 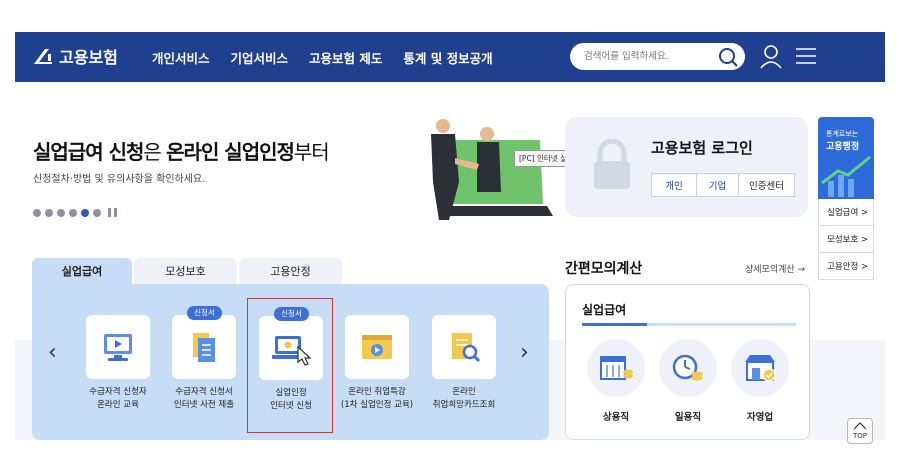 What do you see at coordinates (88, 152) in the screenshot?
I see `hero-title-part-a: 실업급여 신청` at bounding box center [88, 152].